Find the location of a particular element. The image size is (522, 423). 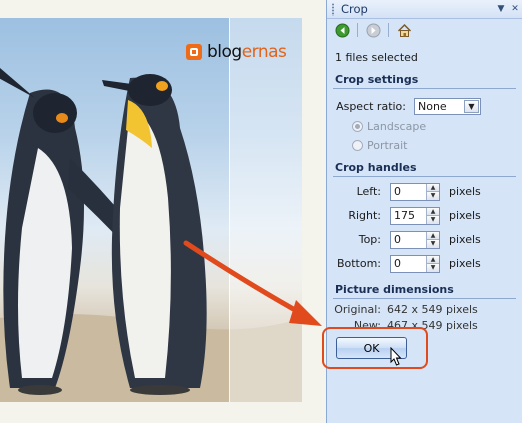

right-spinner: 175 ▲ ▼ is located at coordinates (415, 215).